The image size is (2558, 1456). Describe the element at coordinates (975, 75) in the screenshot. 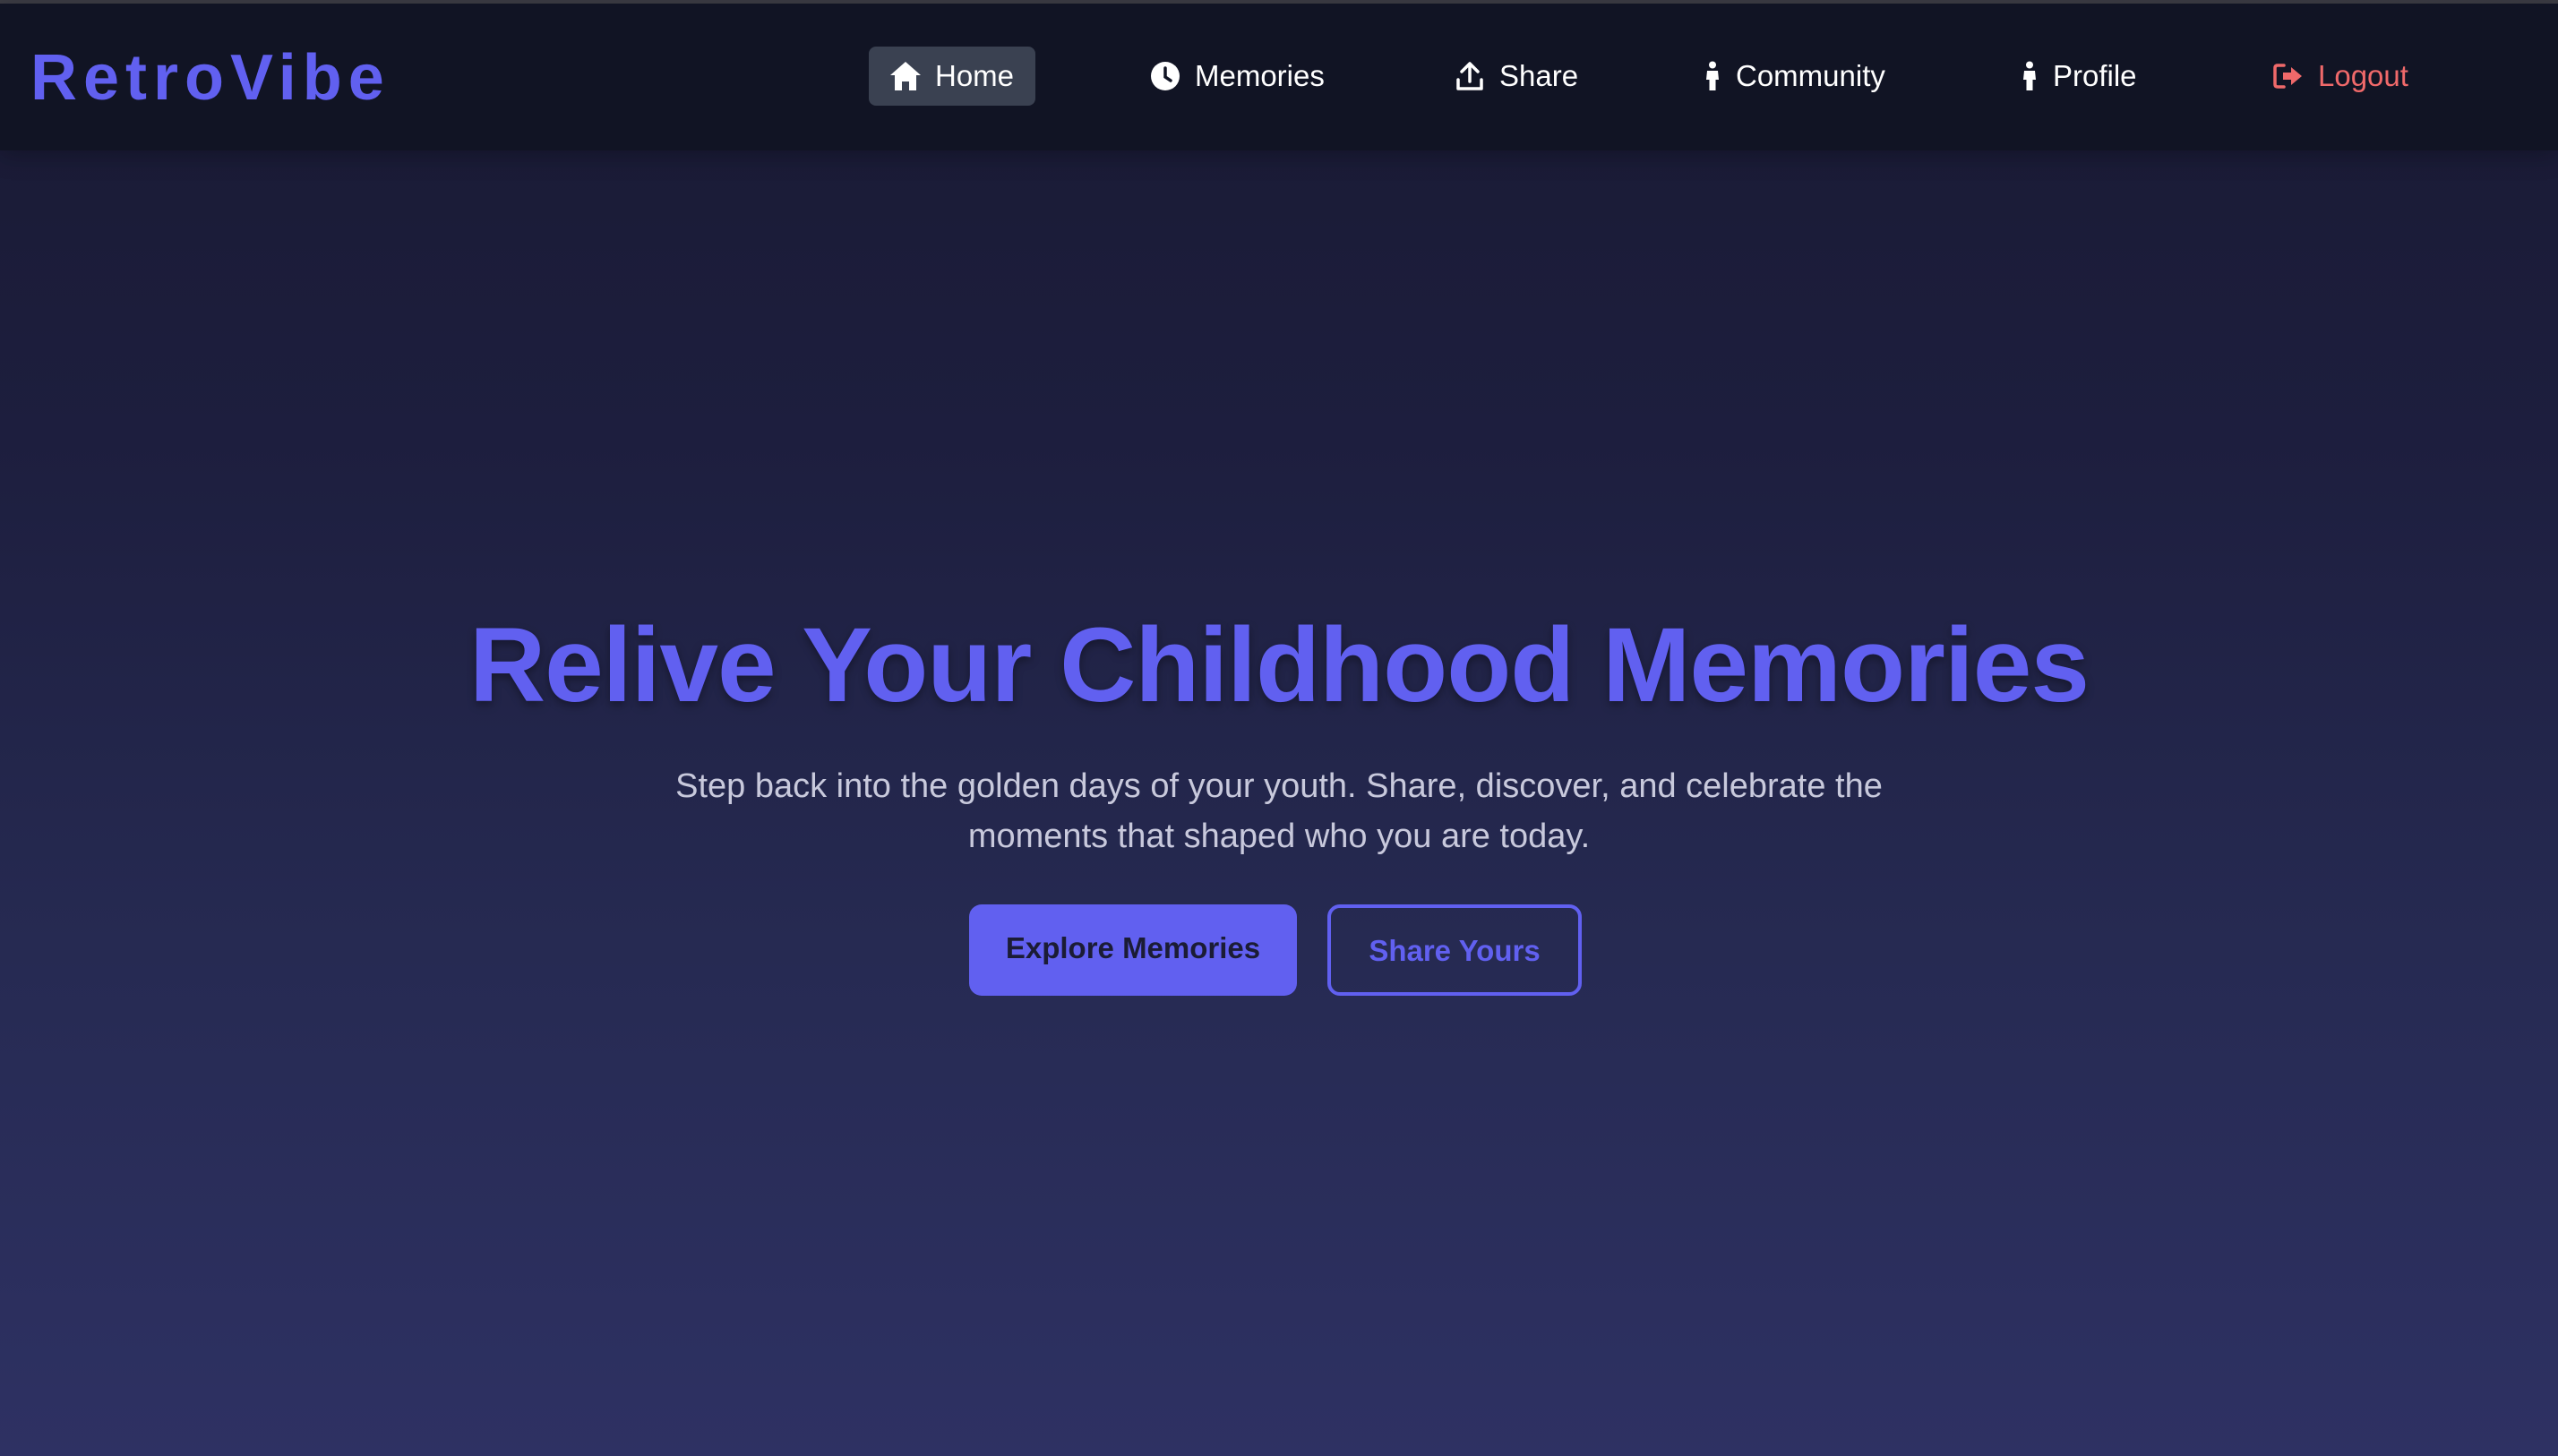

I see `nav-item-label: Home` at that location.